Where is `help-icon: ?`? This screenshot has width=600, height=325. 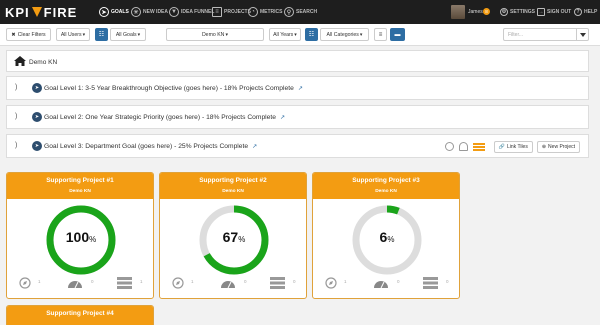 help-icon: ? is located at coordinates (578, 12).